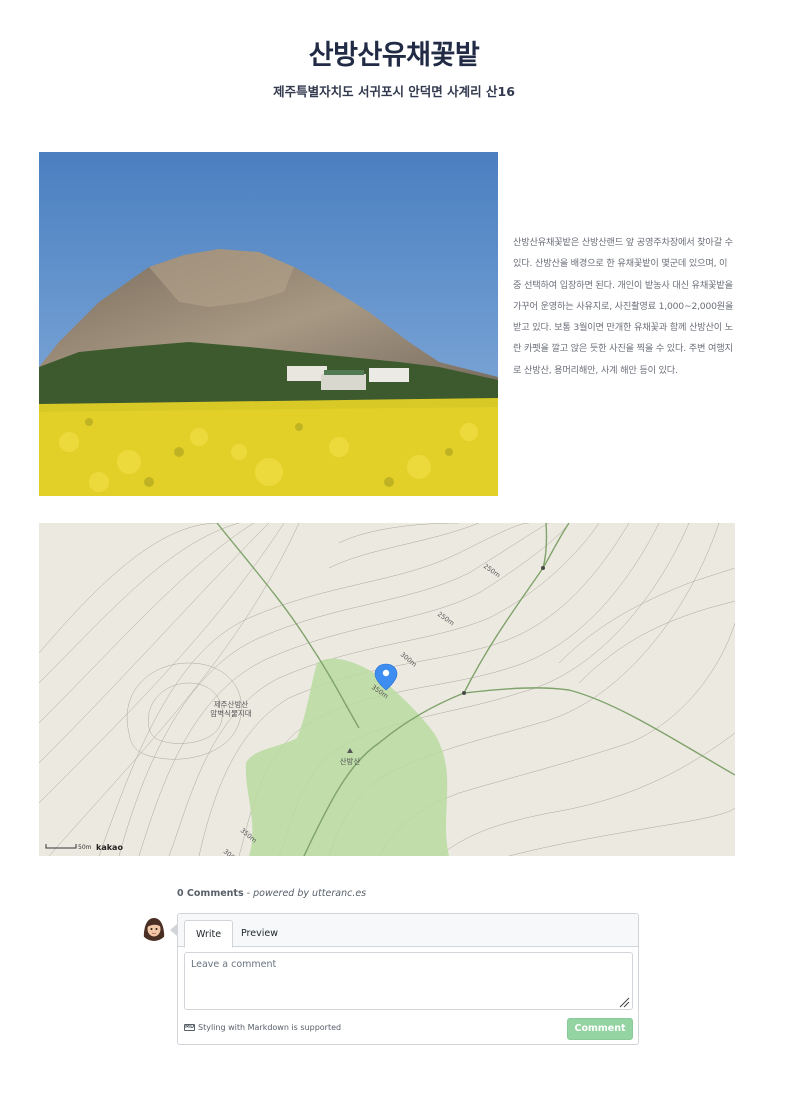  What do you see at coordinates (350, 761) in the screenshot?
I see `map-label-peak: 산방산` at bounding box center [350, 761].